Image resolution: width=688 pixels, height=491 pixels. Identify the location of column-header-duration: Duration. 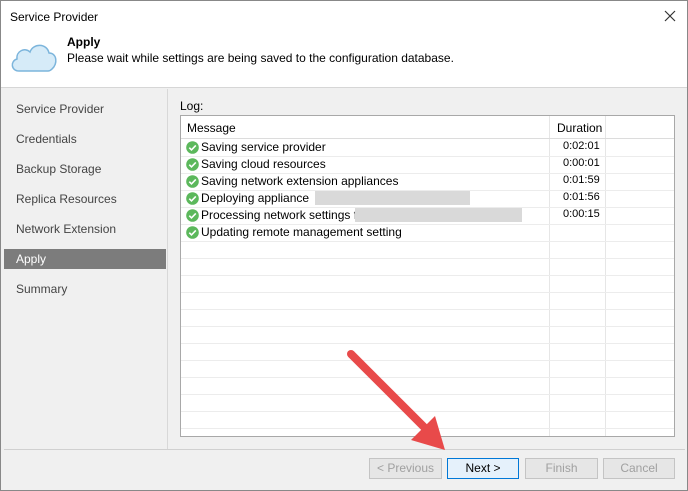
(579, 128).